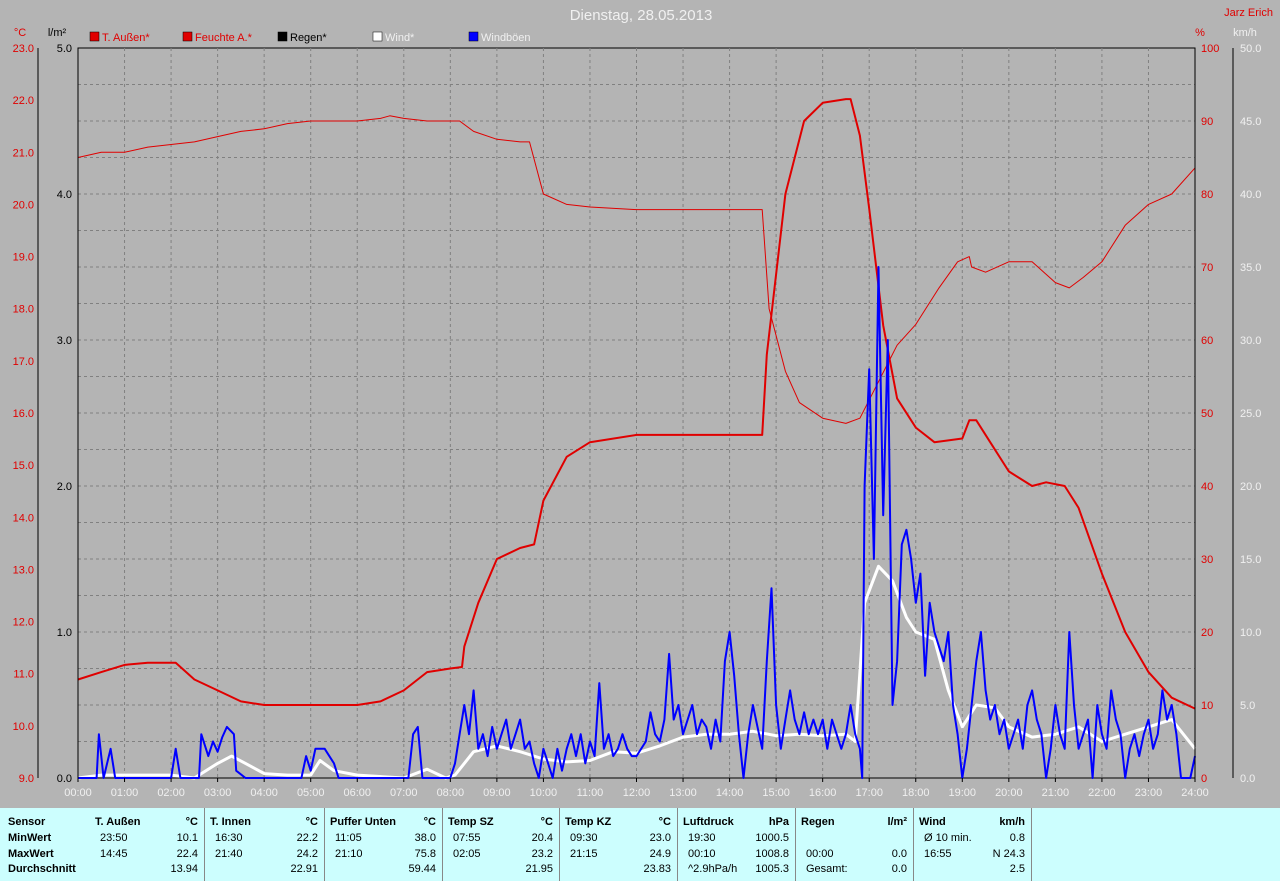 The image size is (1280, 881). What do you see at coordinates (588, 822) in the screenshot?
I see `stats-section-name: Temp KZ` at bounding box center [588, 822].